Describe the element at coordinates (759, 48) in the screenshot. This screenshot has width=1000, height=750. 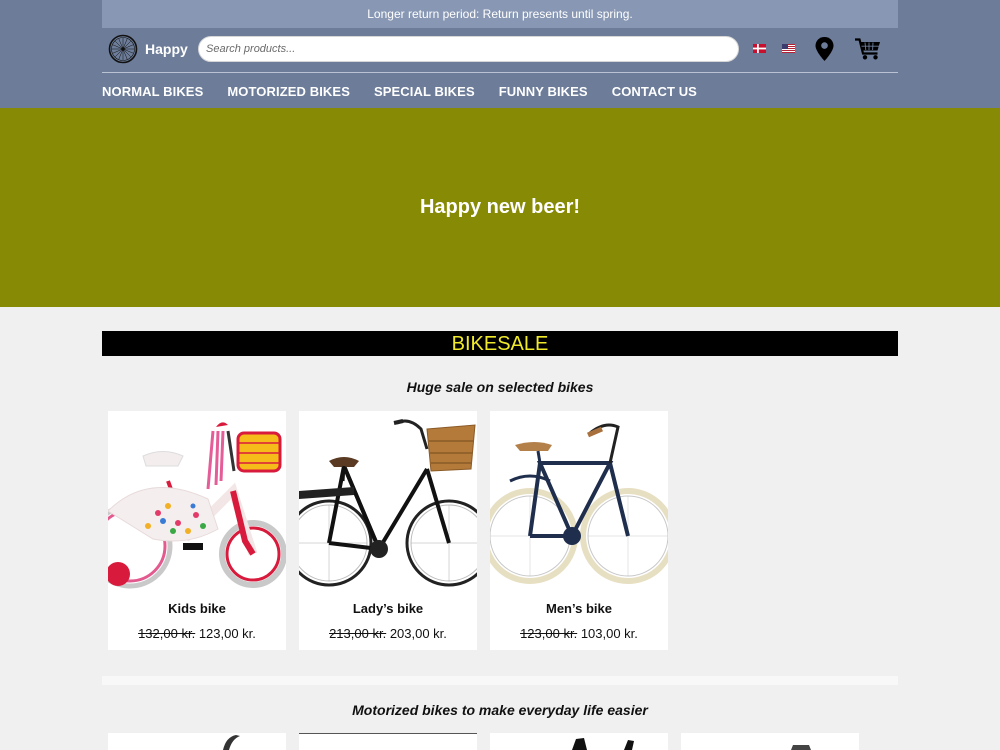
I see `danish-flag-icon` at that location.